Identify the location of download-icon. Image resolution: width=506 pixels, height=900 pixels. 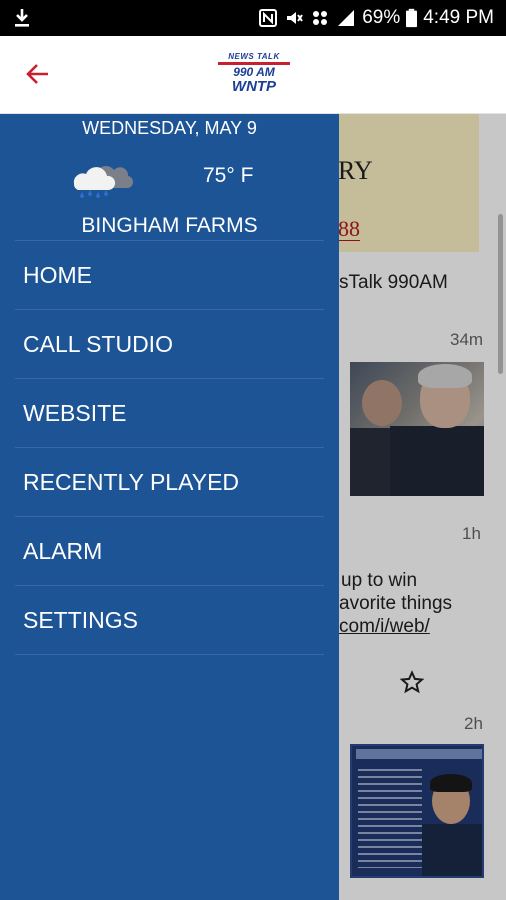
(22, 18).